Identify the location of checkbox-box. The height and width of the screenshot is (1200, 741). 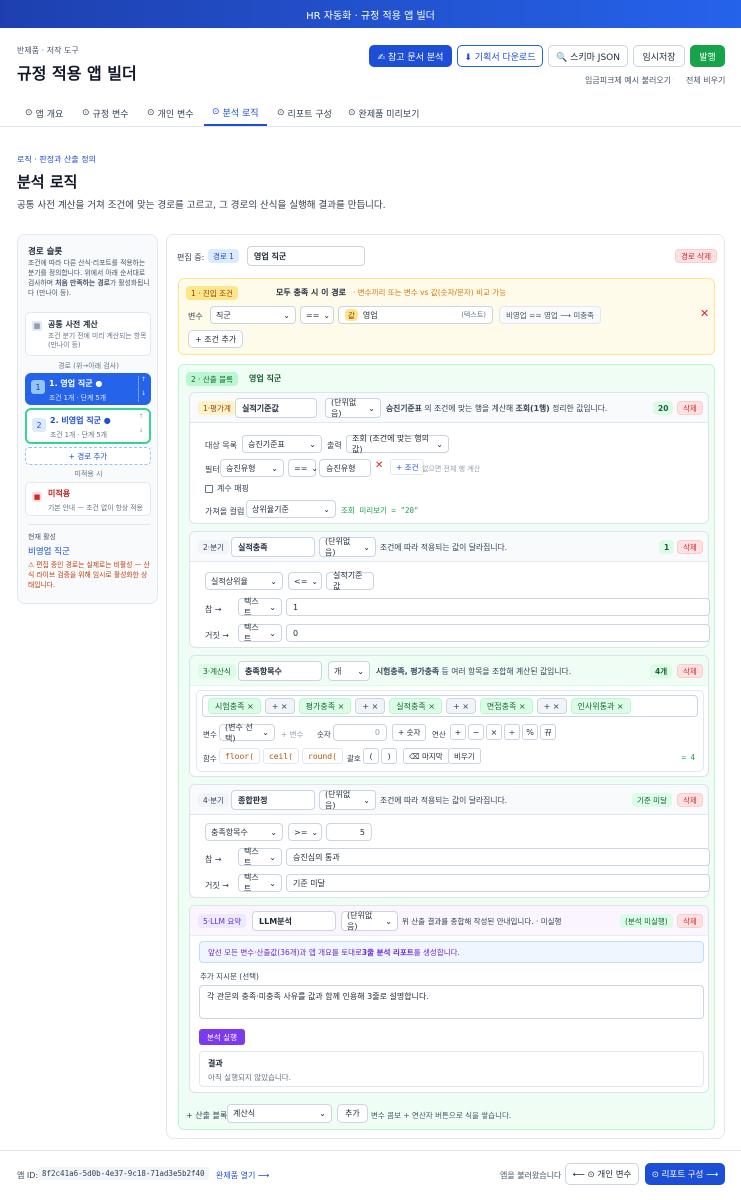
(209, 488).